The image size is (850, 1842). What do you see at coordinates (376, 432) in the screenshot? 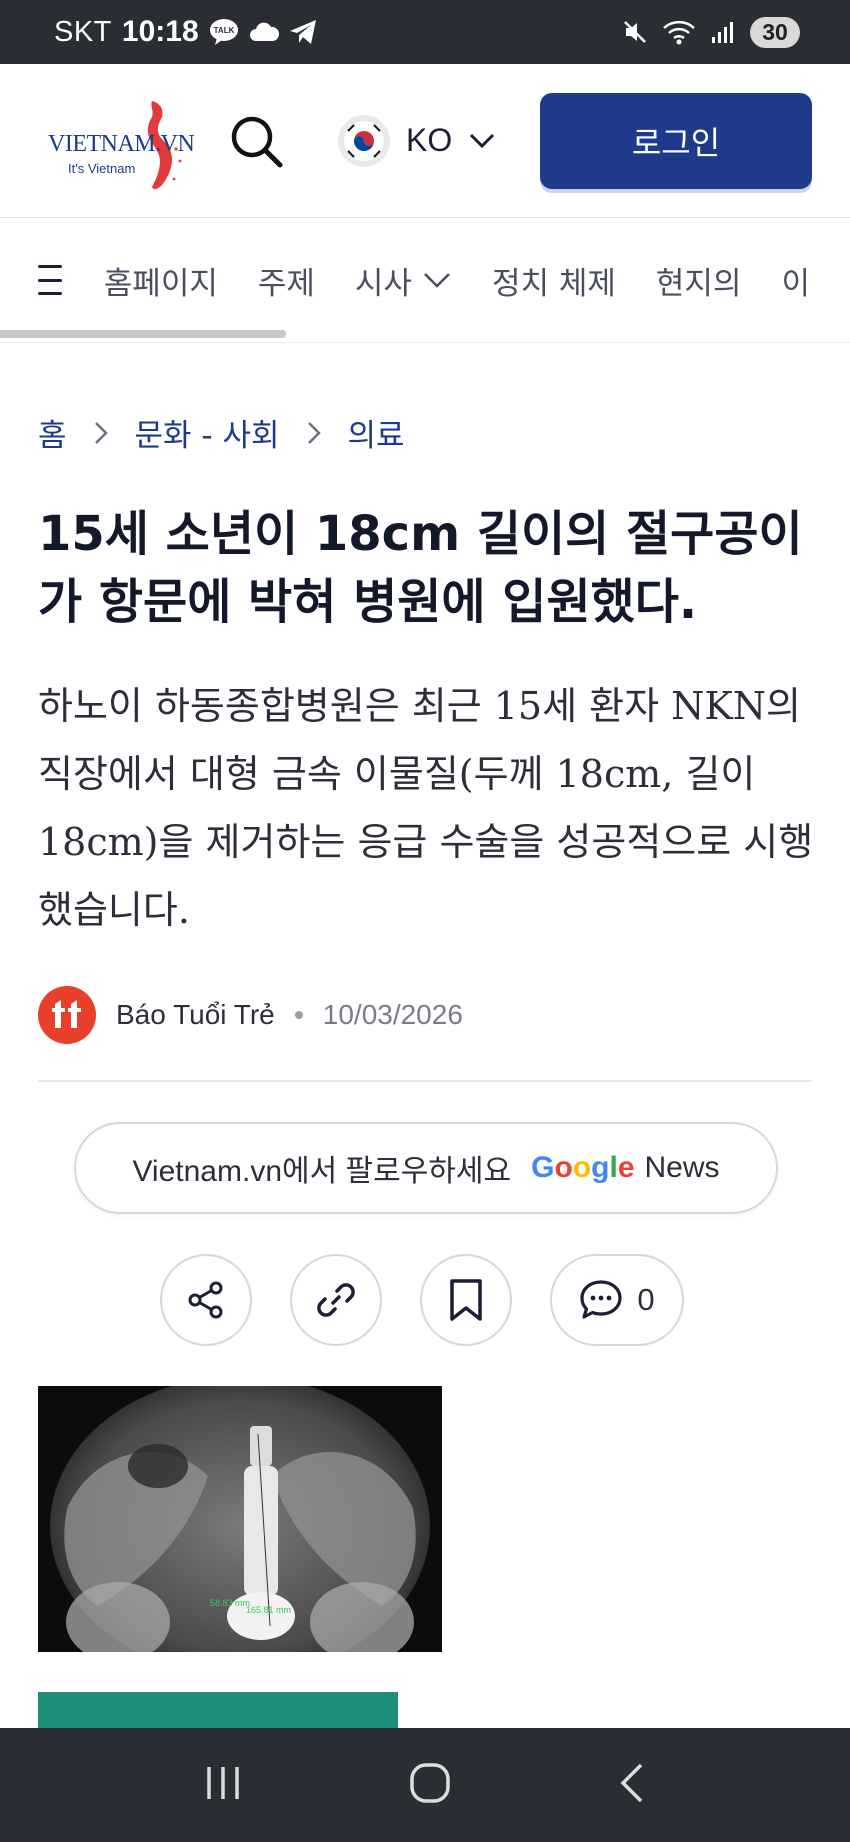
I see `breadcrumb-health: 의료` at bounding box center [376, 432].